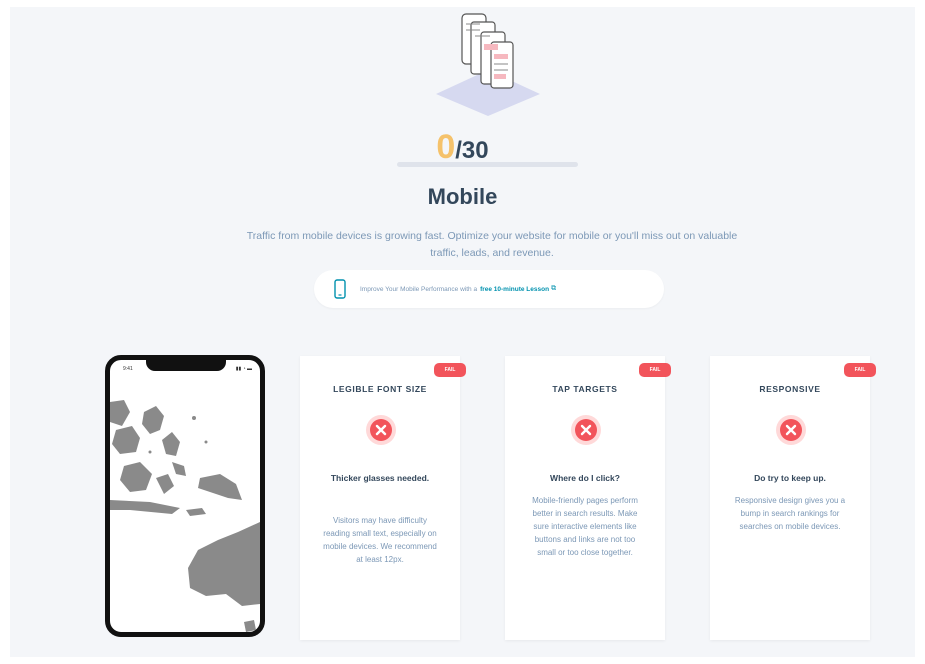 The image size is (925, 664). Describe the element at coordinates (446, 147) in the screenshot. I see `score-value: 0` at that location.